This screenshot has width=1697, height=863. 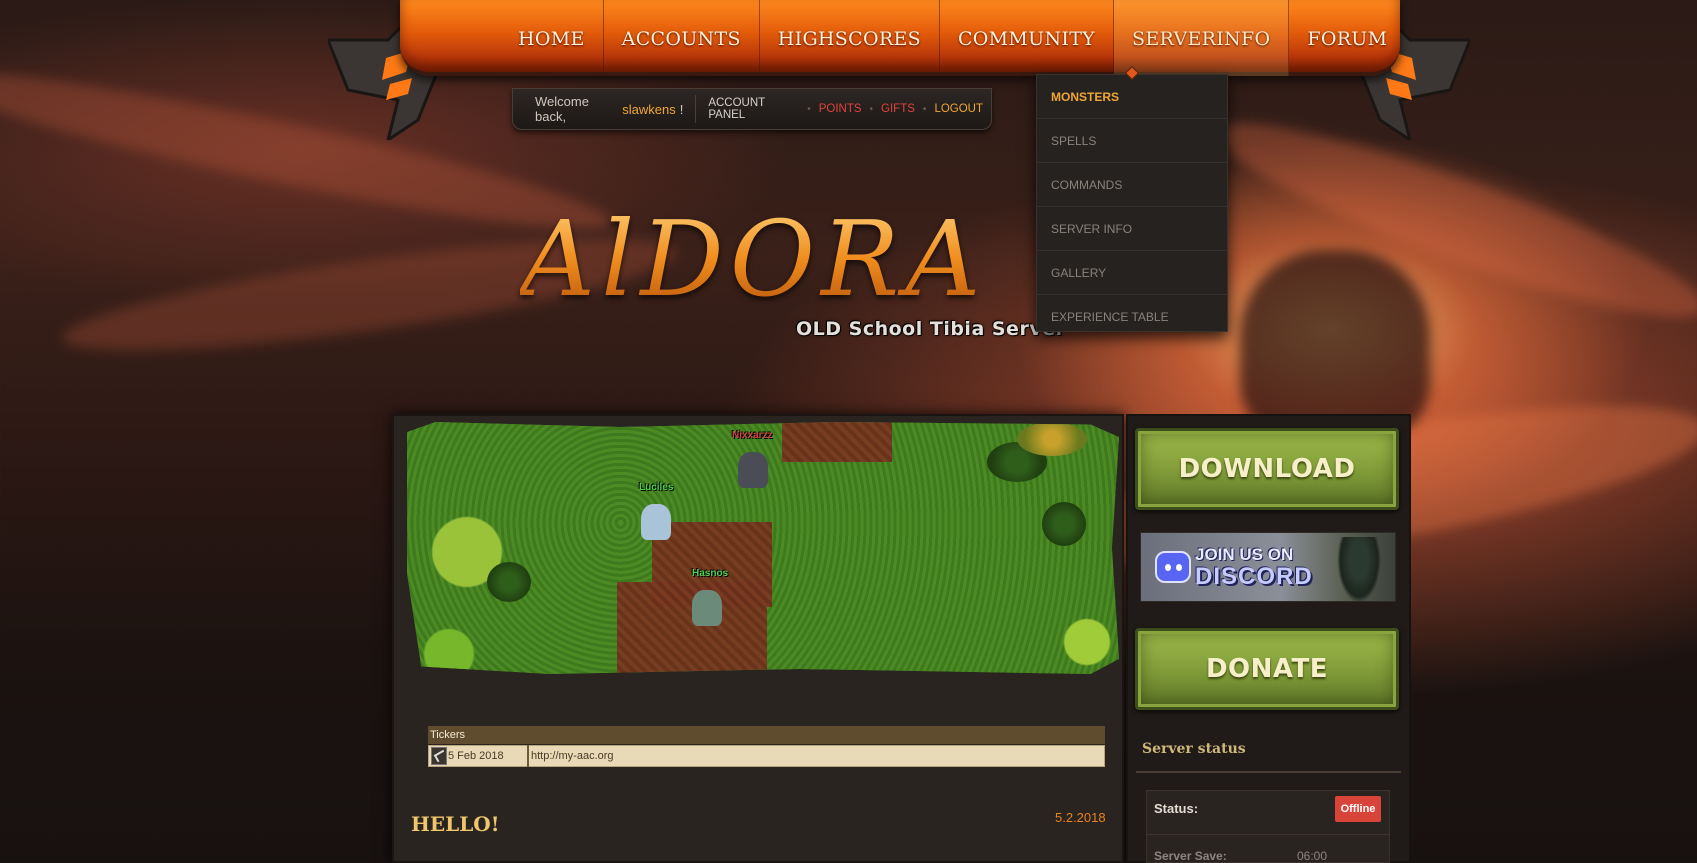 I want to click on server-save-value: 06:00, so click(x=1312, y=856).